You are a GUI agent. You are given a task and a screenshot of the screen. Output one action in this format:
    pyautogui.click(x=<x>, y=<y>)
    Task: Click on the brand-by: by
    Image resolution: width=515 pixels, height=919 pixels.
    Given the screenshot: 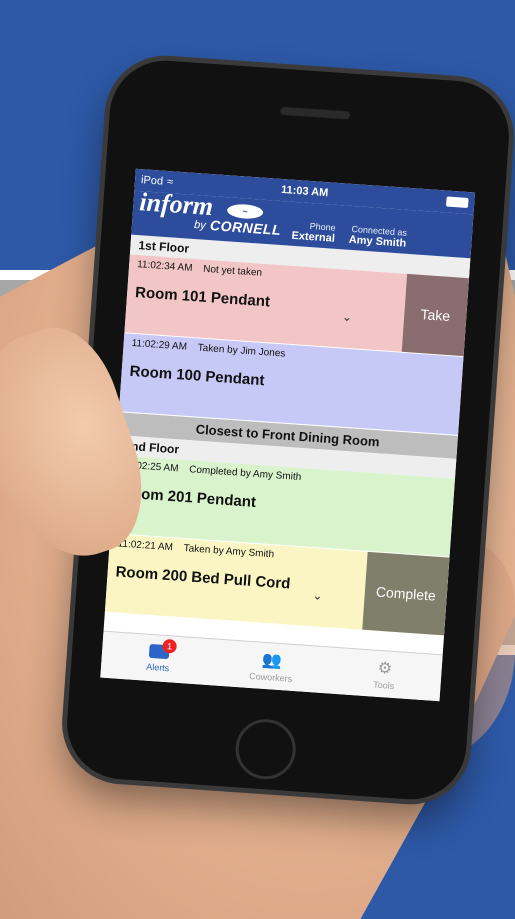 What is the action you would take?
    pyautogui.click(x=200, y=225)
    